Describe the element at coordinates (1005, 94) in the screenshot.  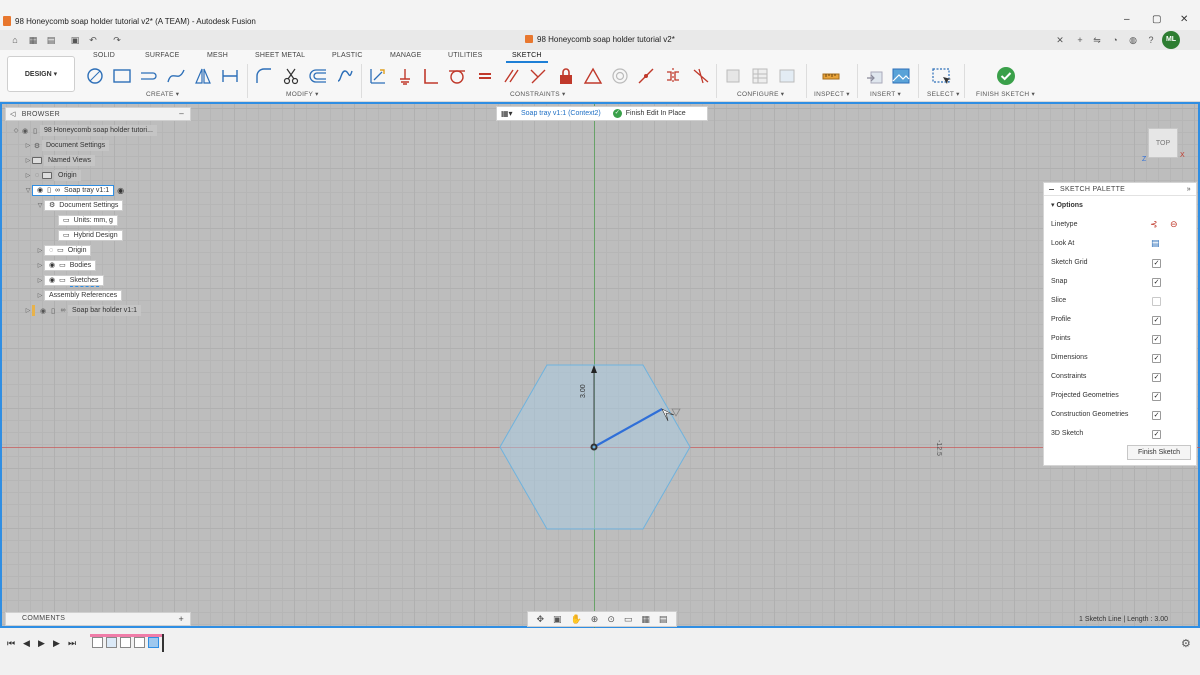
I see `finish-sketch-group-label: FINISH SKETCH ▾` at that location.